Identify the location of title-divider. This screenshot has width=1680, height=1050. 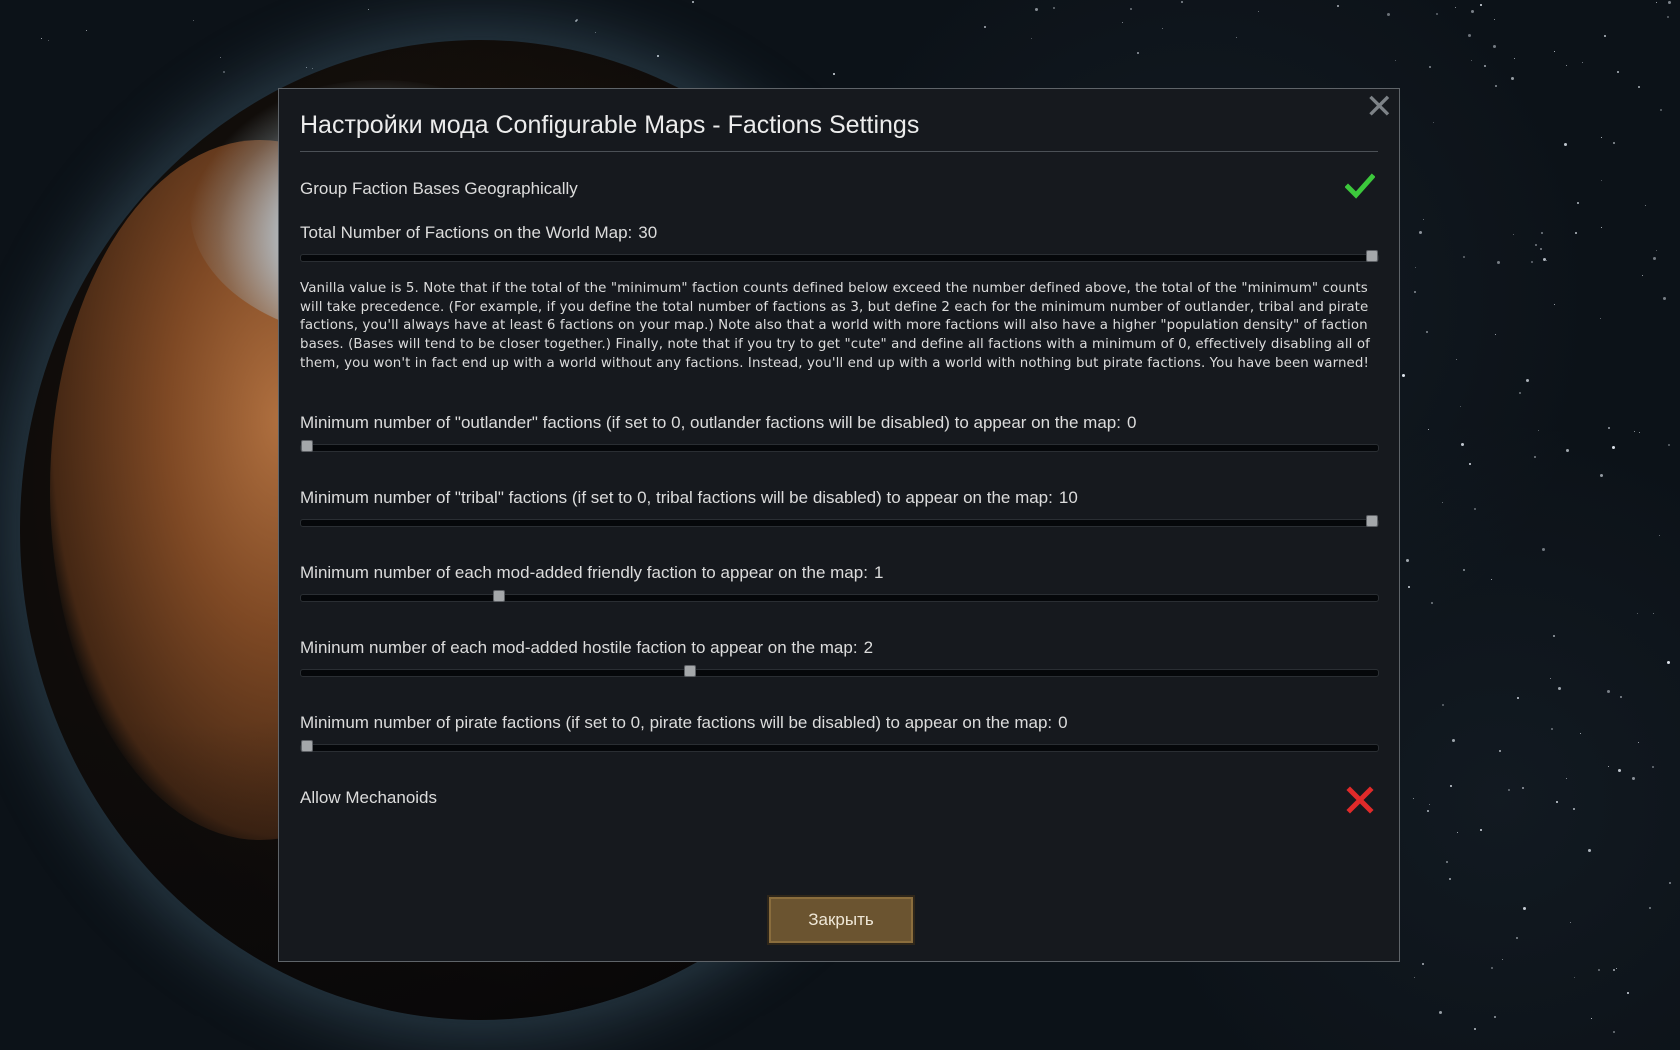
(839, 151).